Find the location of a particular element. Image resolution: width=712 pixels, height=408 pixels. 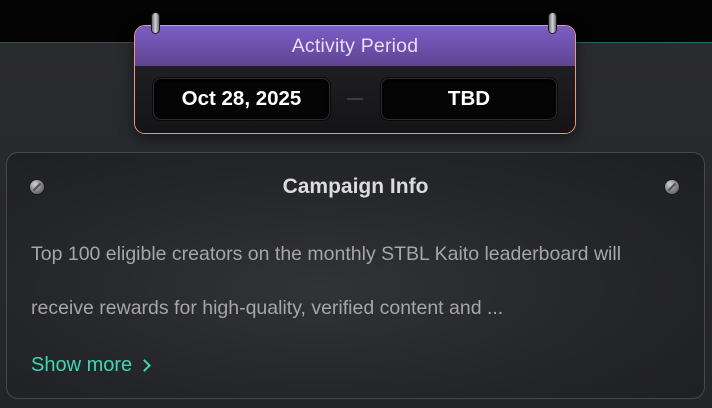

end-date-field: TBD is located at coordinates (469, 99).